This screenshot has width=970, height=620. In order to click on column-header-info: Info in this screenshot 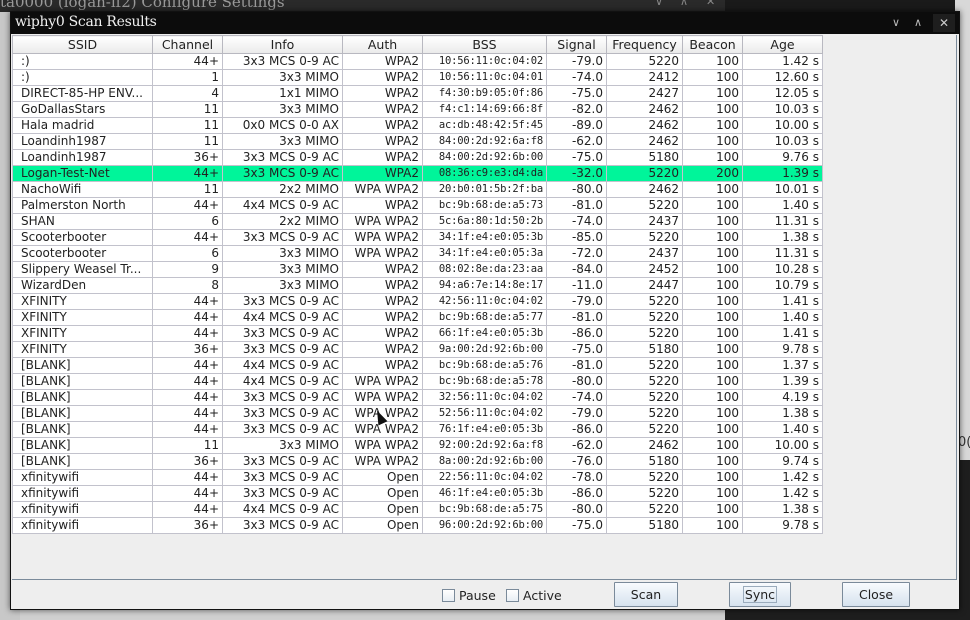, I will do `click(282, 44)`.